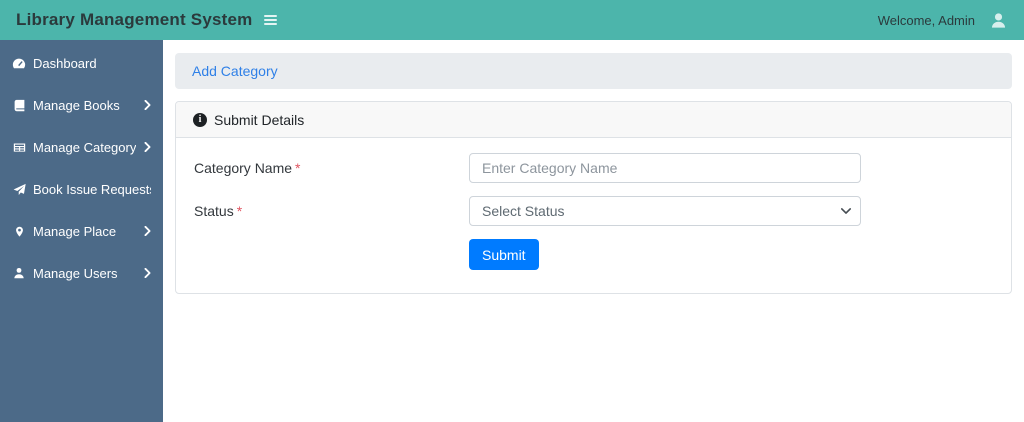  Describe the element at coordinates (19, 189) in the screenshot. I see `paper-plane-icon` at that location.